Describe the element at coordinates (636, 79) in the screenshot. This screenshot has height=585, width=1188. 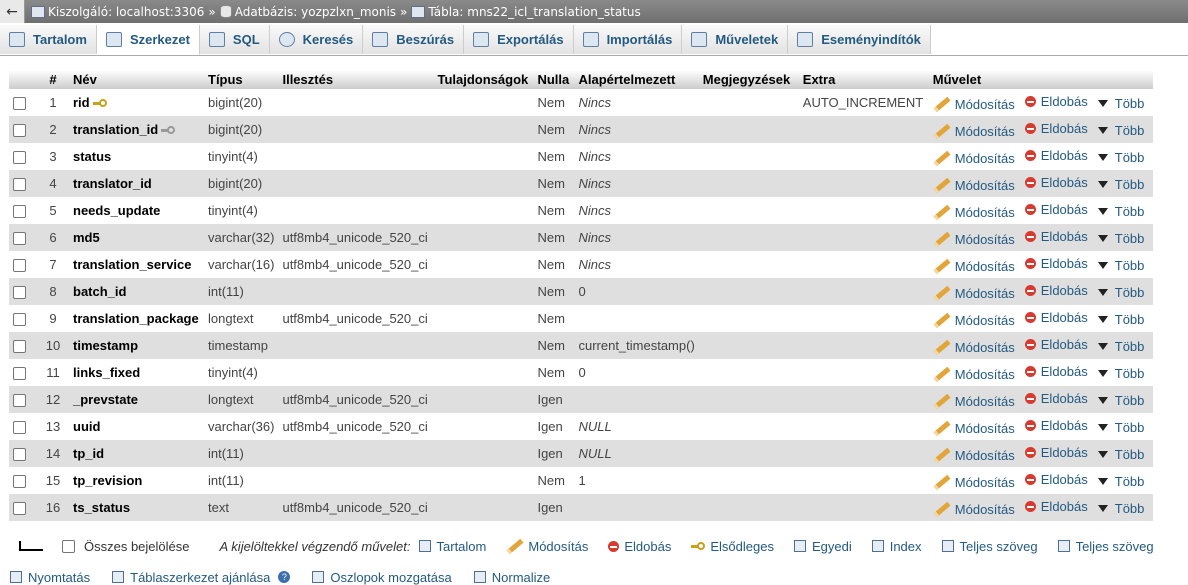
I see `header-default: Alapértelmezett` at that location.